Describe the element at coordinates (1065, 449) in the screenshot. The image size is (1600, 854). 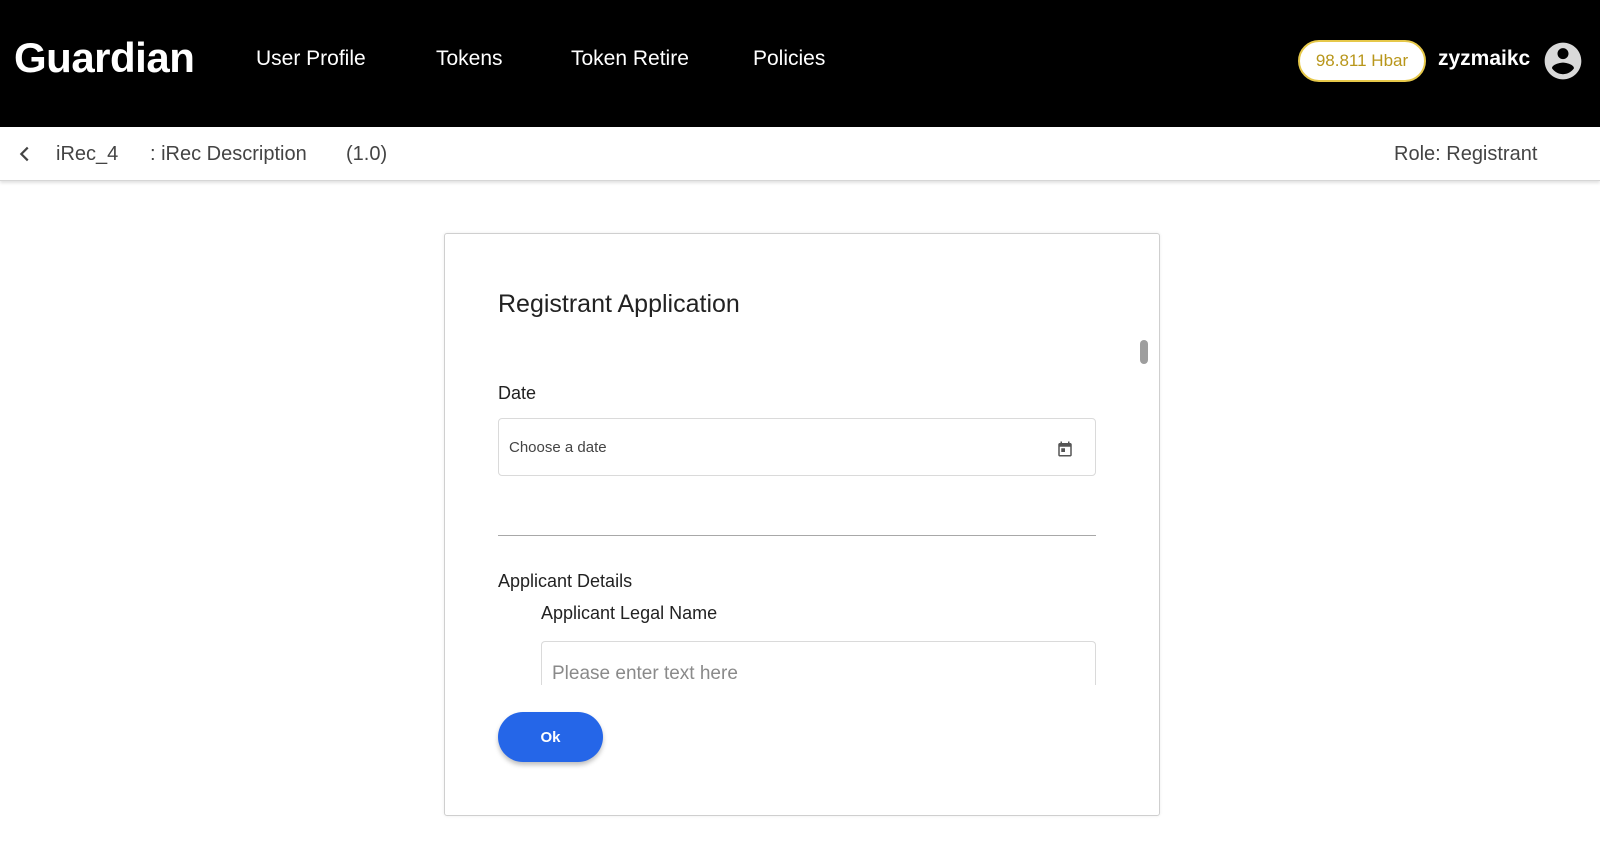
I see `calendar-icon` at that location.